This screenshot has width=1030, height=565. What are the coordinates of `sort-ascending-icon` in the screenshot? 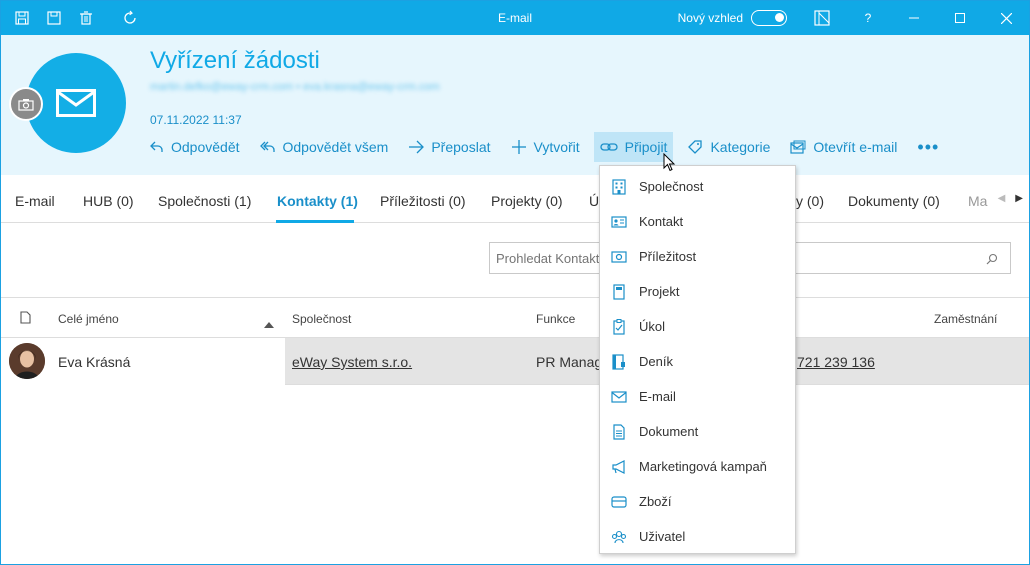 It's located at (269, 324).